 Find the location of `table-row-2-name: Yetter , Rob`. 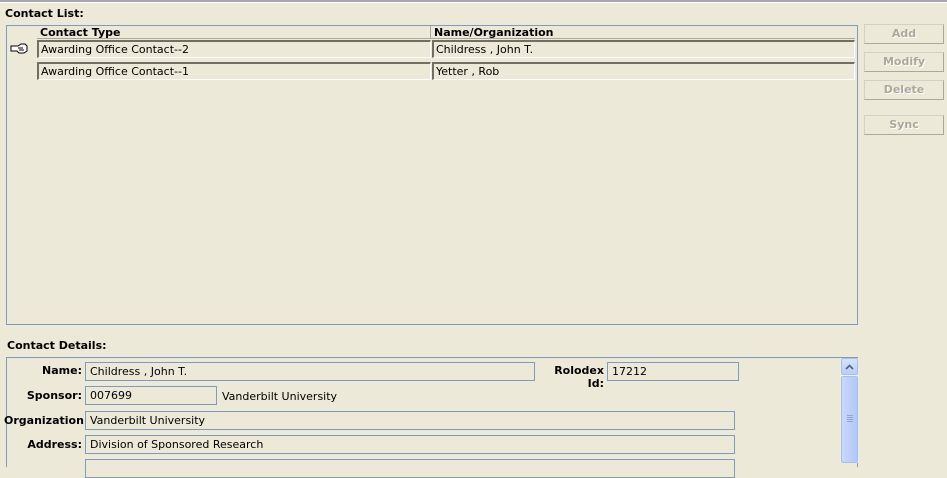

table-row-2-name: Yetter , Rob is located at coordinates (643, 71).